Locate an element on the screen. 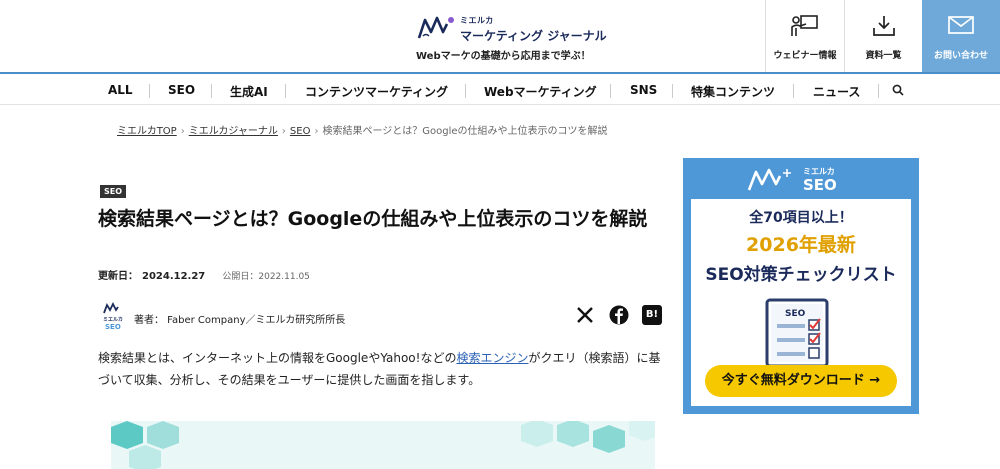 The width and height of the screenshot is (1000, 469). documents-label: 資料一覧 is located at coordinates (883, 56).